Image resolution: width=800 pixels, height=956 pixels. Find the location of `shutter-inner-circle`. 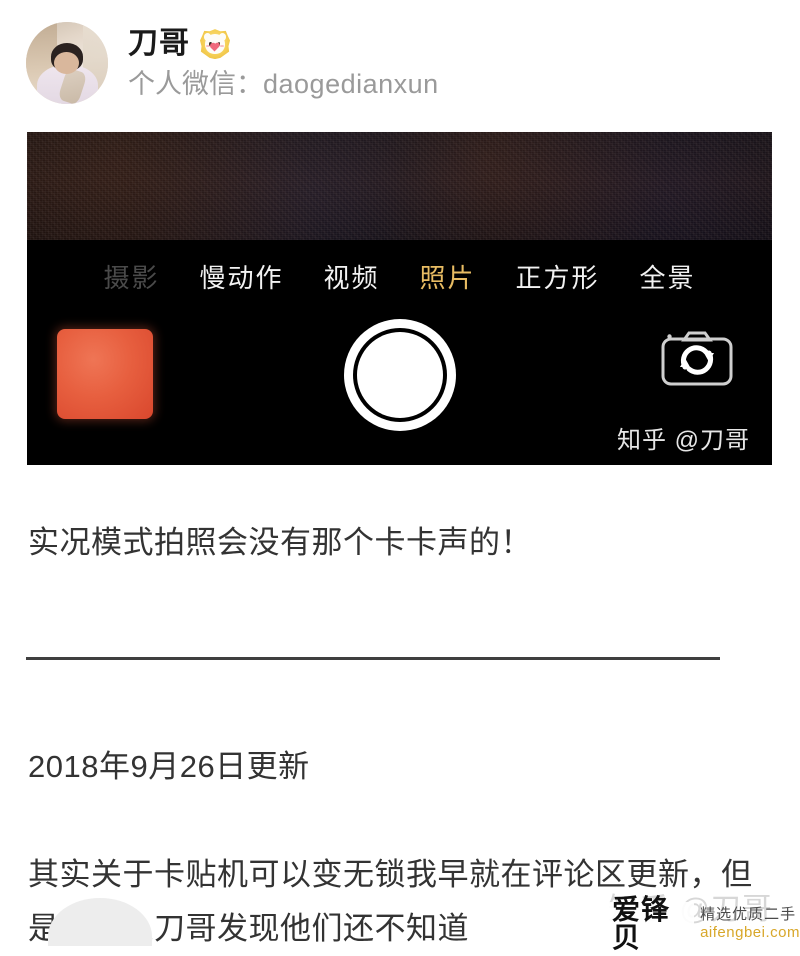

shutter-inner-circle is located at coordinates (399, 375).